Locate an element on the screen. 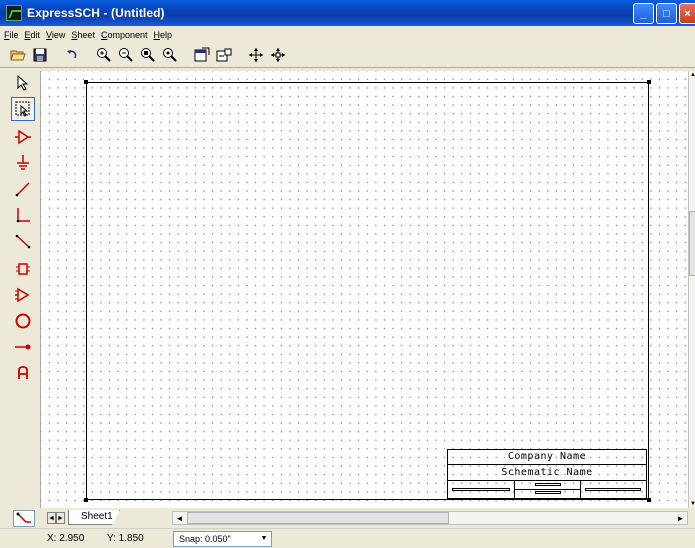  scroll-left-button: ◄ is located at coordinates (179, 518).